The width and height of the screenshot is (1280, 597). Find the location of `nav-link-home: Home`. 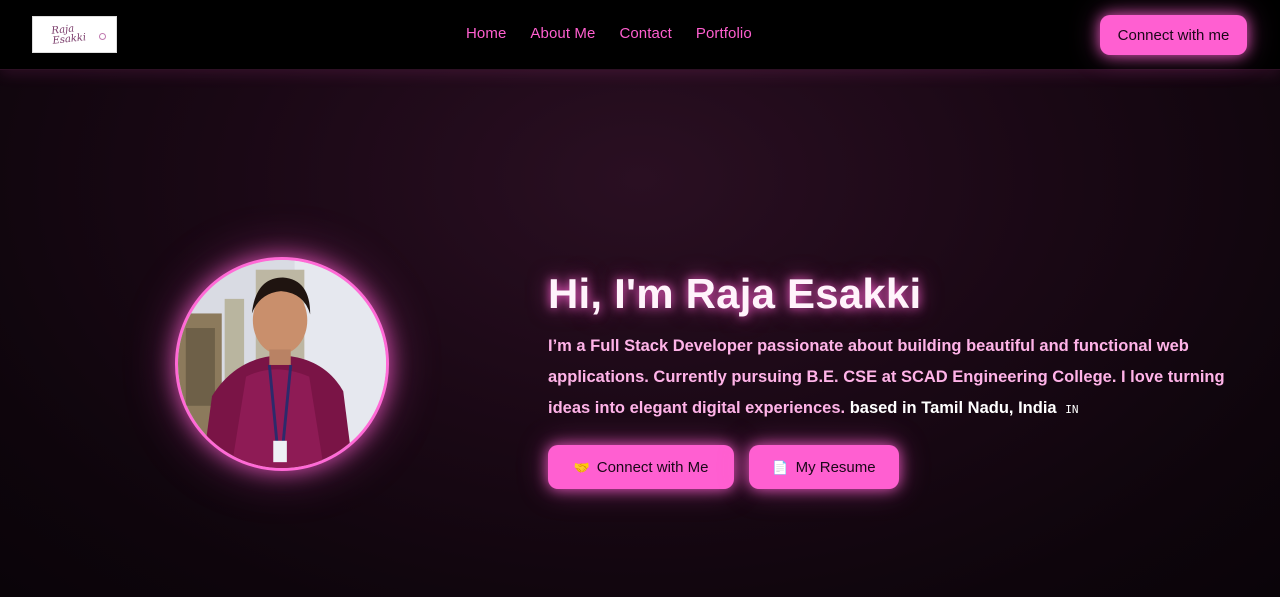

nav-link-home: Home is located at coordinates (486, 35).